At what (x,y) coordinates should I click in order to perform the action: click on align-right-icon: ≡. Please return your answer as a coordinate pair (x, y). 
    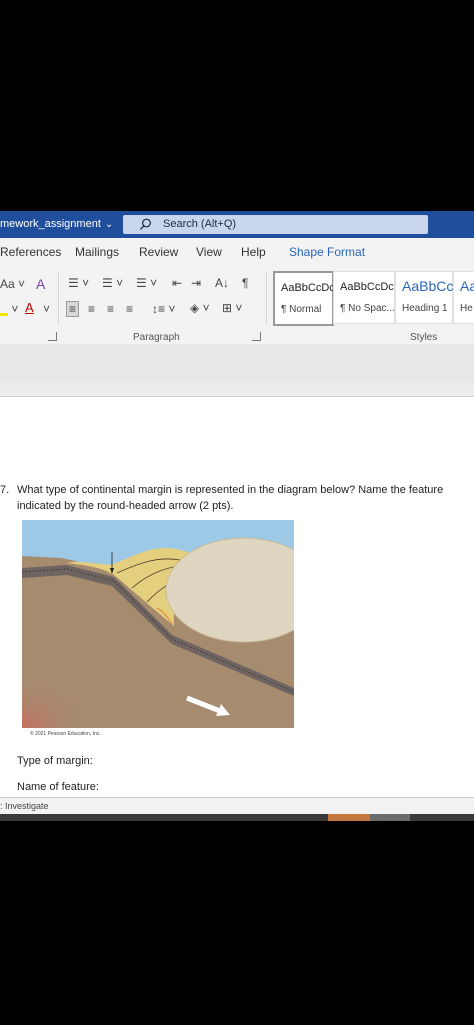
    Looking at the image, I should click on (110, 309).